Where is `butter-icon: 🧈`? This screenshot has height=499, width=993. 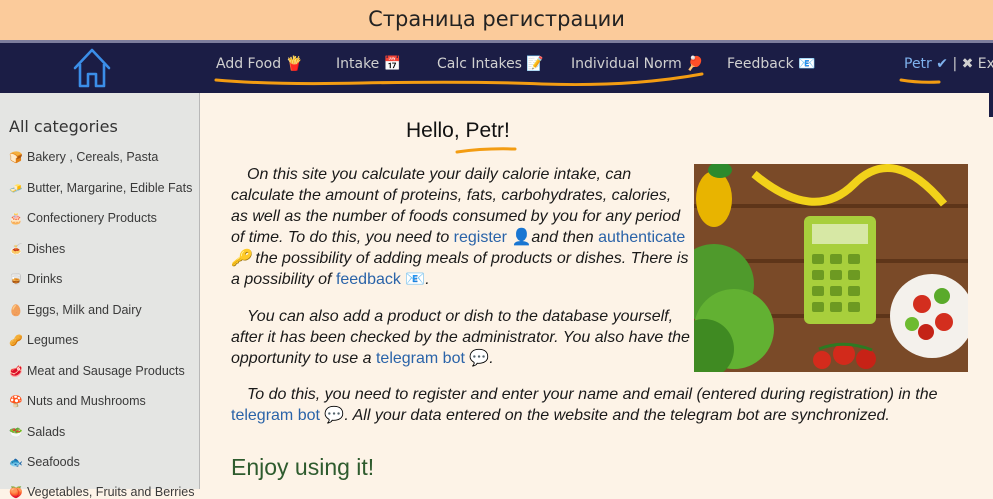
butter-icon: 🧈 is located at coordinates (16, 189).